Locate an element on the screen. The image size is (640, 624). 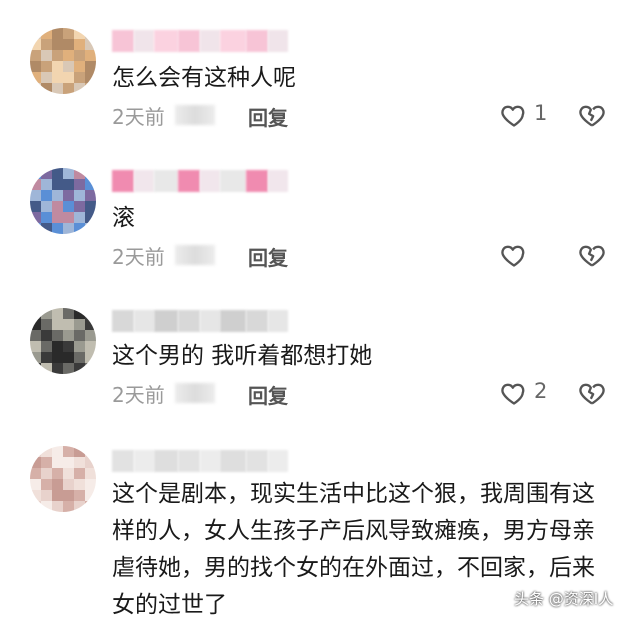
comment-text: 怎么会有这种人呢 is located at coordinates (204, 78).